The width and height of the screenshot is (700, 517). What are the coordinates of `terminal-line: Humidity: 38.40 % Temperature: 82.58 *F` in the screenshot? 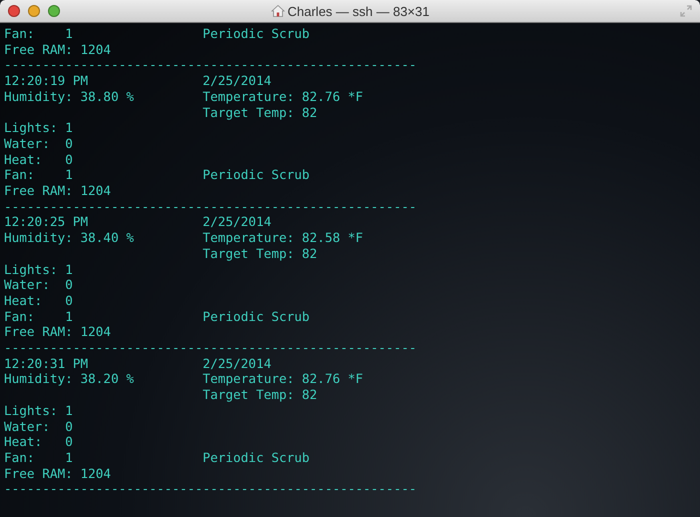 It's located at (184, 238).